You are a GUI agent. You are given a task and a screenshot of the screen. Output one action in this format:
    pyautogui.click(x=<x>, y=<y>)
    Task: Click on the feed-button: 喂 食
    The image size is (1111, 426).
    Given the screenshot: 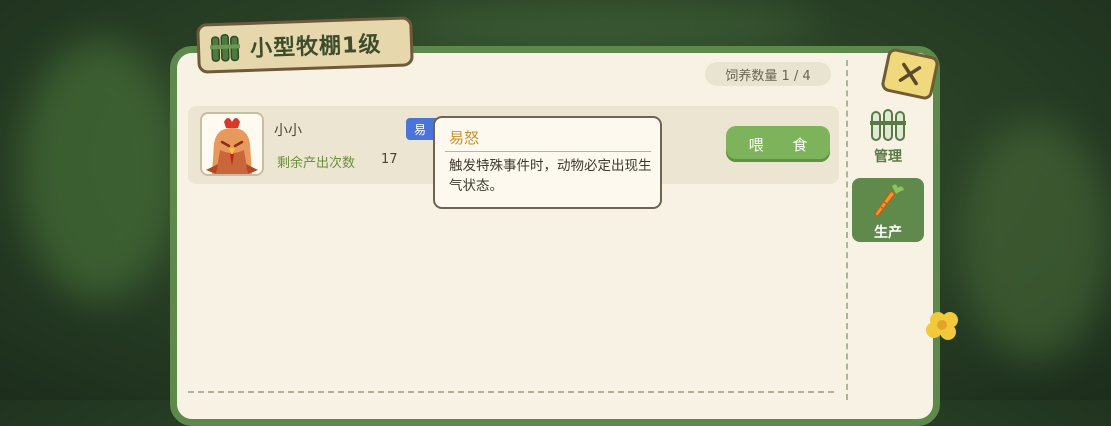 What is the action you would take?
    pyautogui.click(x=778, y=144)
    